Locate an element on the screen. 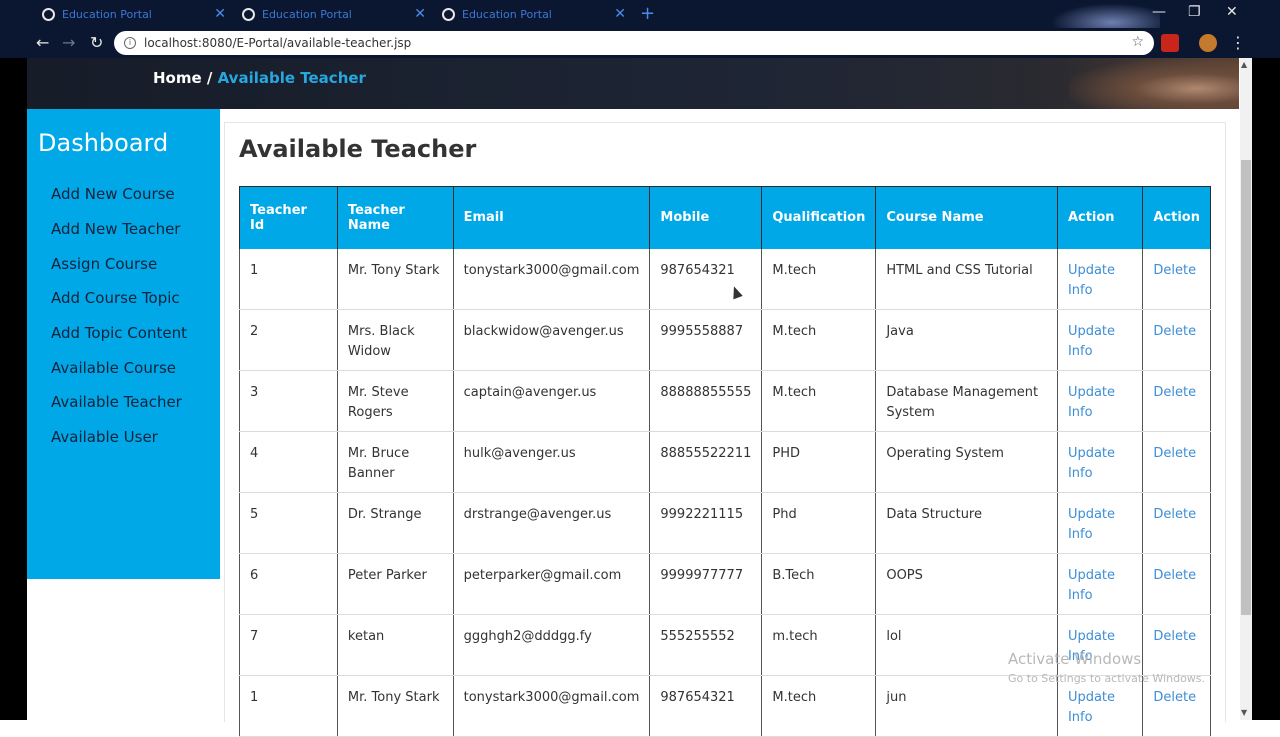 The height and width of the screenshot is (737, 1280). column-header-course-name: Course Name is located at coordinates (966, 217).